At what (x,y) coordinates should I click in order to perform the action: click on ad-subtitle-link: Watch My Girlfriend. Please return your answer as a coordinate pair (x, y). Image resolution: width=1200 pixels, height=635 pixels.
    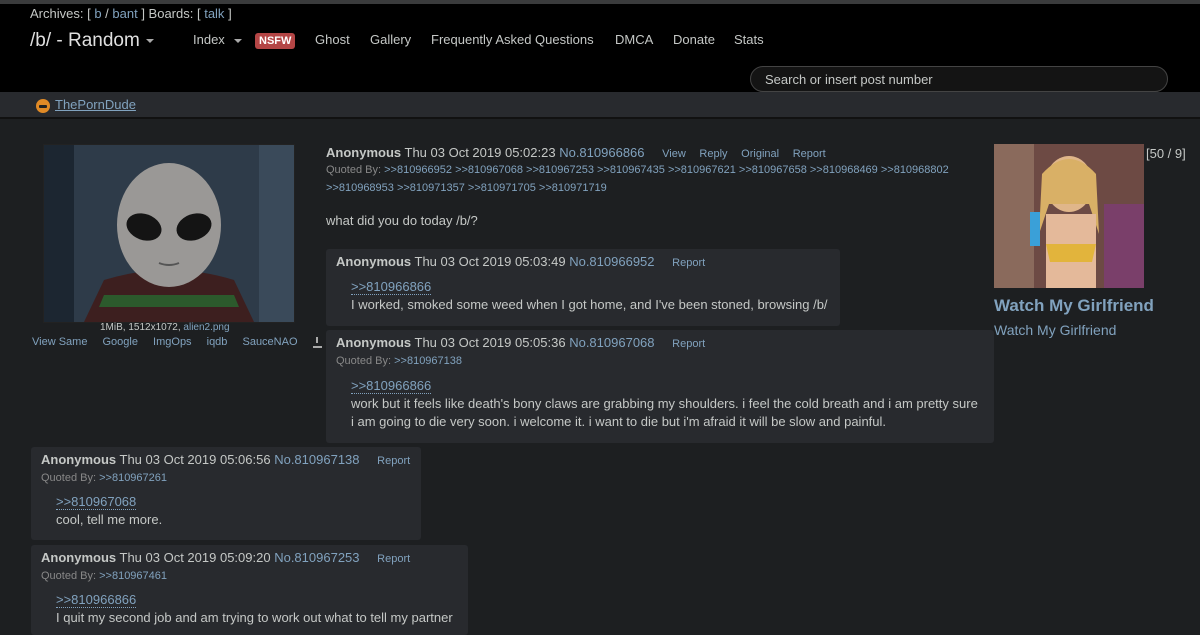
    Looking at the image, I should click on (1055, 330).